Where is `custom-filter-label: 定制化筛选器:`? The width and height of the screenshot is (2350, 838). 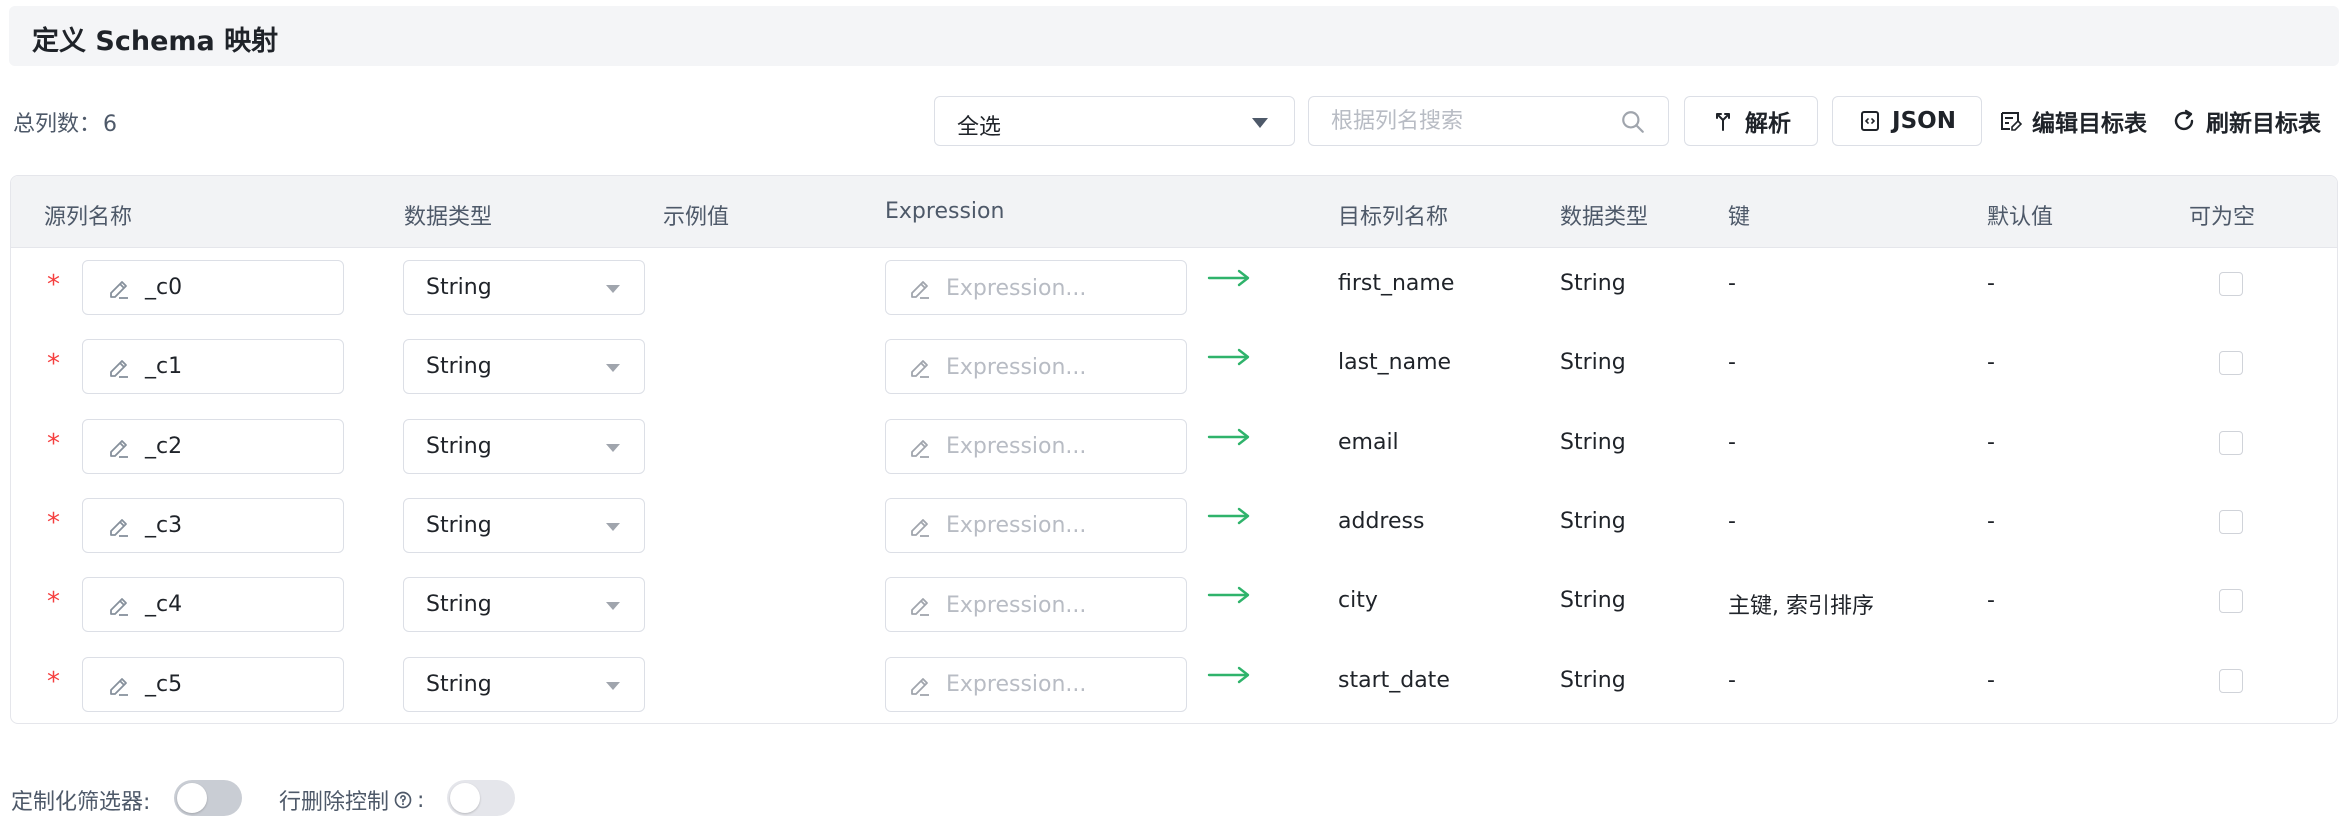 custom-filter-label: 定制化筛选器: is located at coordinates (81, 802).